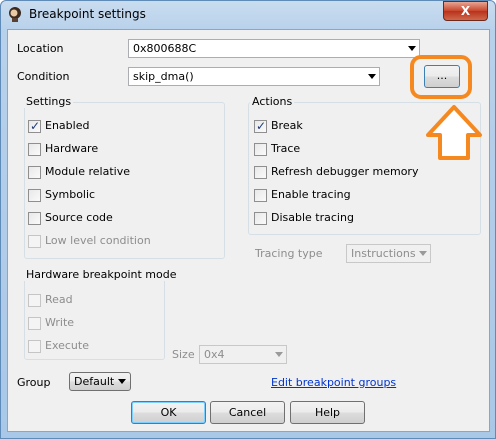 The height and width of the screenshot is (439, 496). Describe the element at coordinates (168, 412) in the screenshot. I see `ok-button: OK` at that location.